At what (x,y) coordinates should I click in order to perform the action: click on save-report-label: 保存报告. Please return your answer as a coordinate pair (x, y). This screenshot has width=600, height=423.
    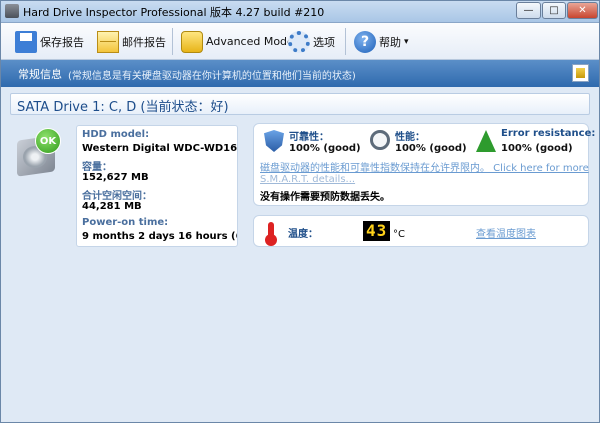
    Looking at the image, I should click on (62, 42).